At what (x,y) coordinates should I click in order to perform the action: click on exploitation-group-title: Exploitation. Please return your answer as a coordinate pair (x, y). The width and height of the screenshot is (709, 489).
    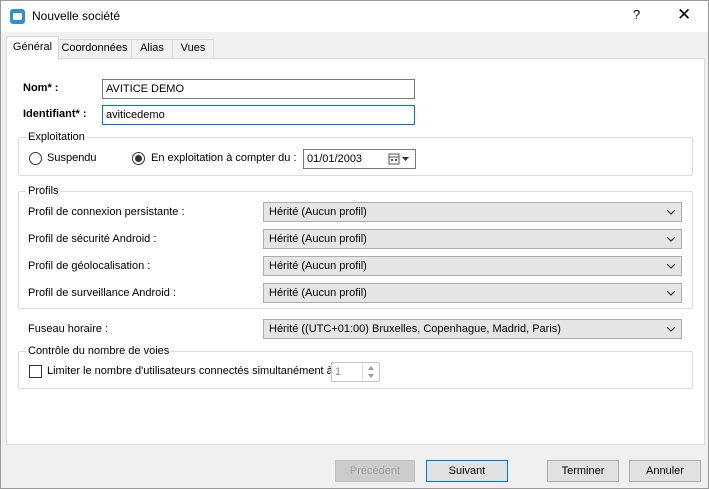
    Looking at the image, I should click on (56, 137).